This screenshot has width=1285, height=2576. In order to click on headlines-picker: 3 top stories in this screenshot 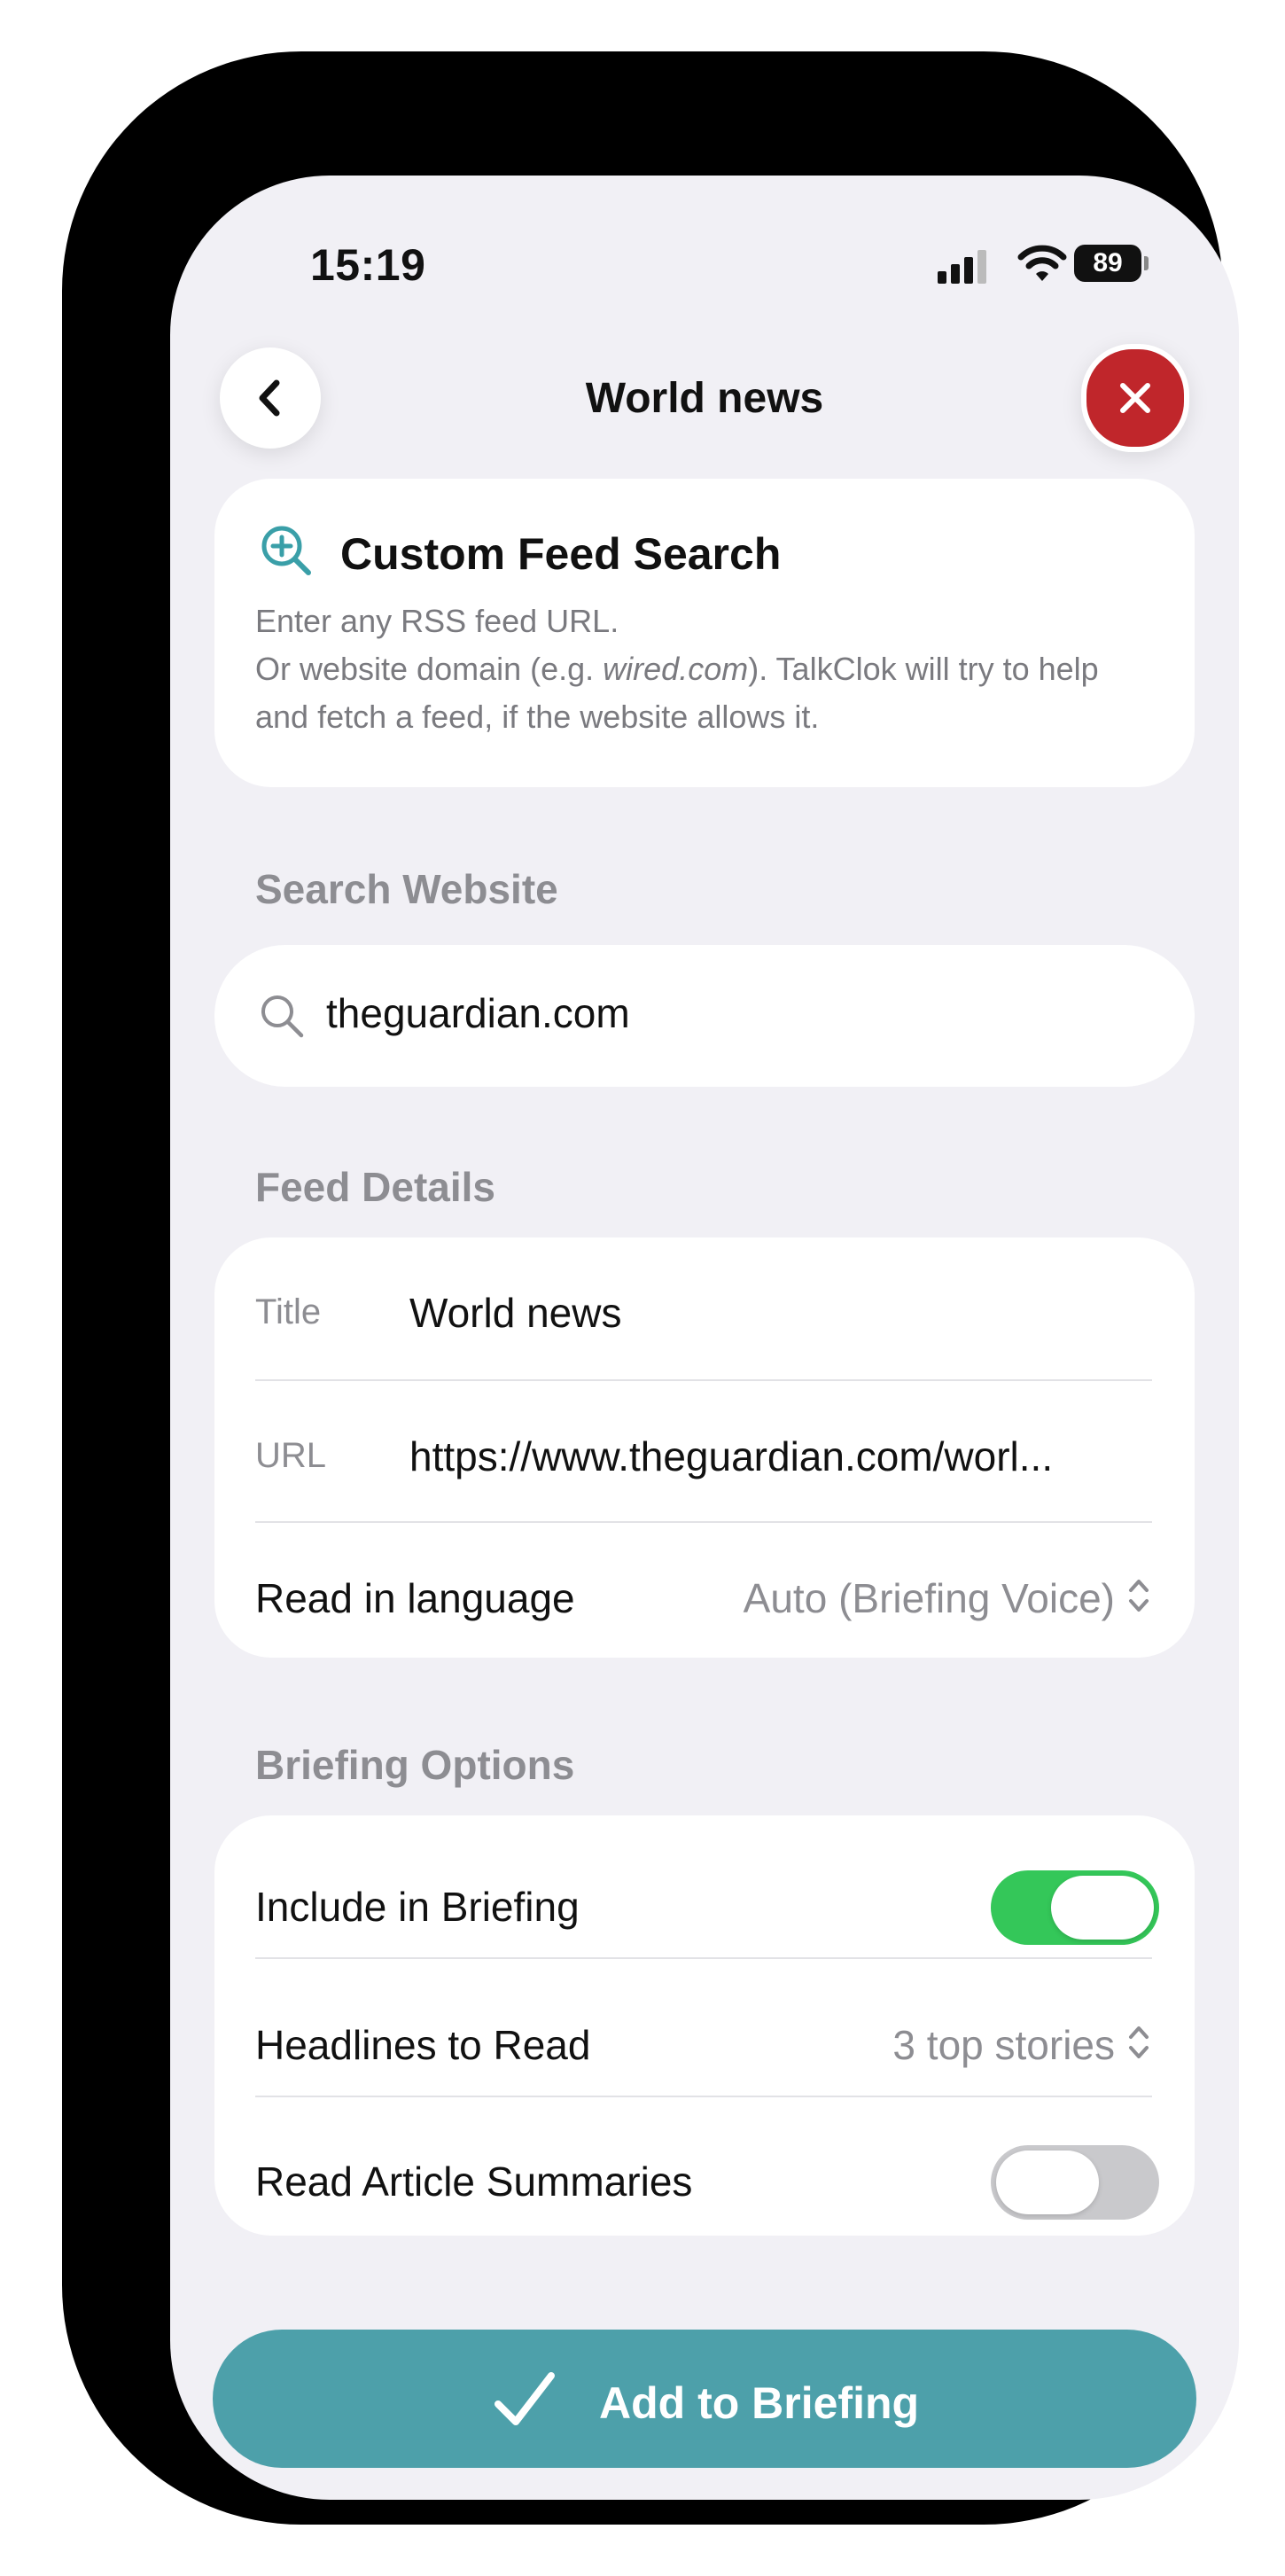, I will do `click(972, 2043)`.